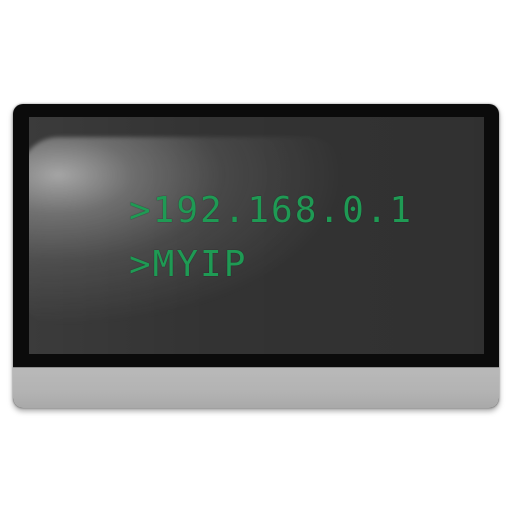 The width and height of the screenshot is (512, 512). Describe the element at coordinates (271, 210) in the screenshot. I see `terminal-line-ip: >192.168.0.1` at that location.